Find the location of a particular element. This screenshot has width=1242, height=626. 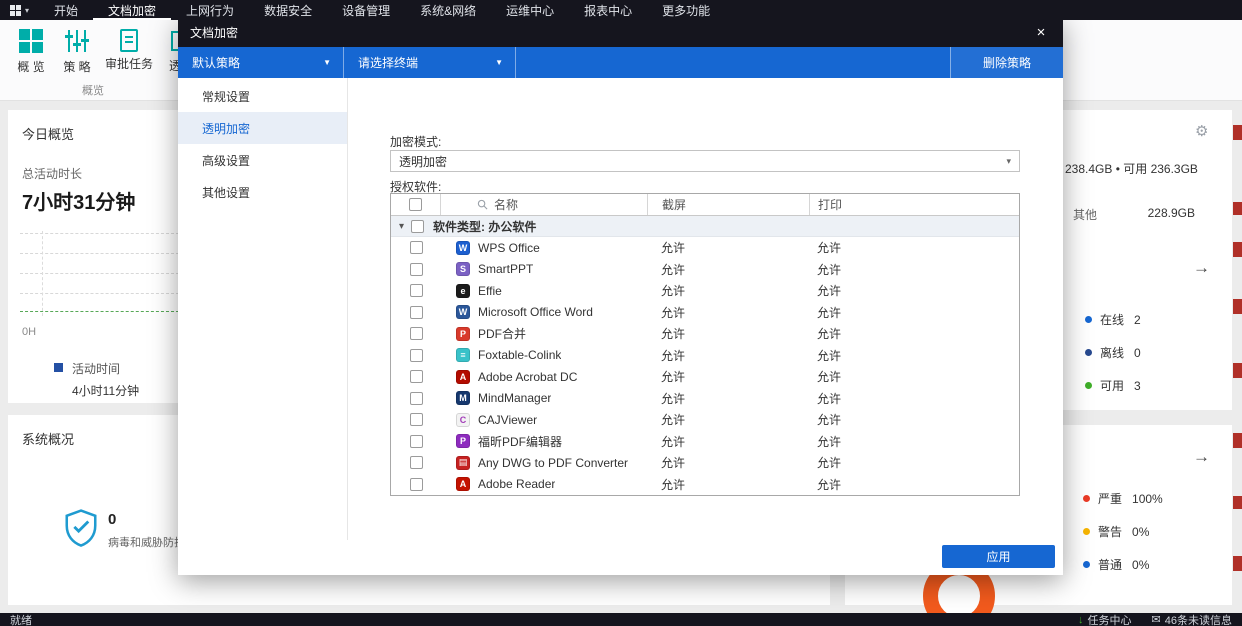

encryption-mode-select: 透明加密 ▾ is located at coordinates (705, 161).